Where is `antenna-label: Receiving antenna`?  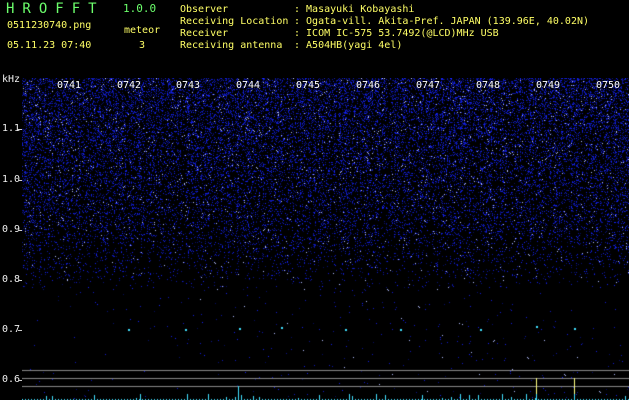 antenna-label: Receiving antenna is located at coordinates (231, 45).